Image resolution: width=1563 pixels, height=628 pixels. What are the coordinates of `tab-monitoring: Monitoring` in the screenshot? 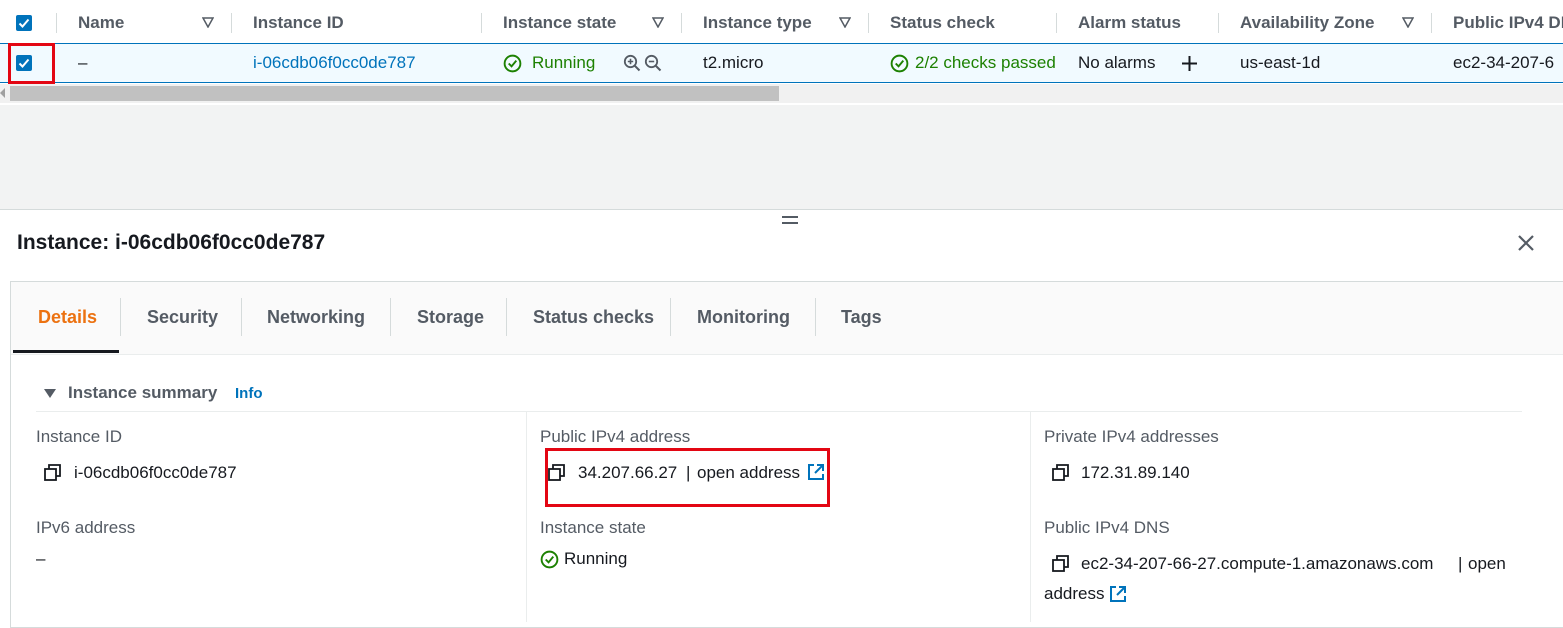 It's located at (743, 317).